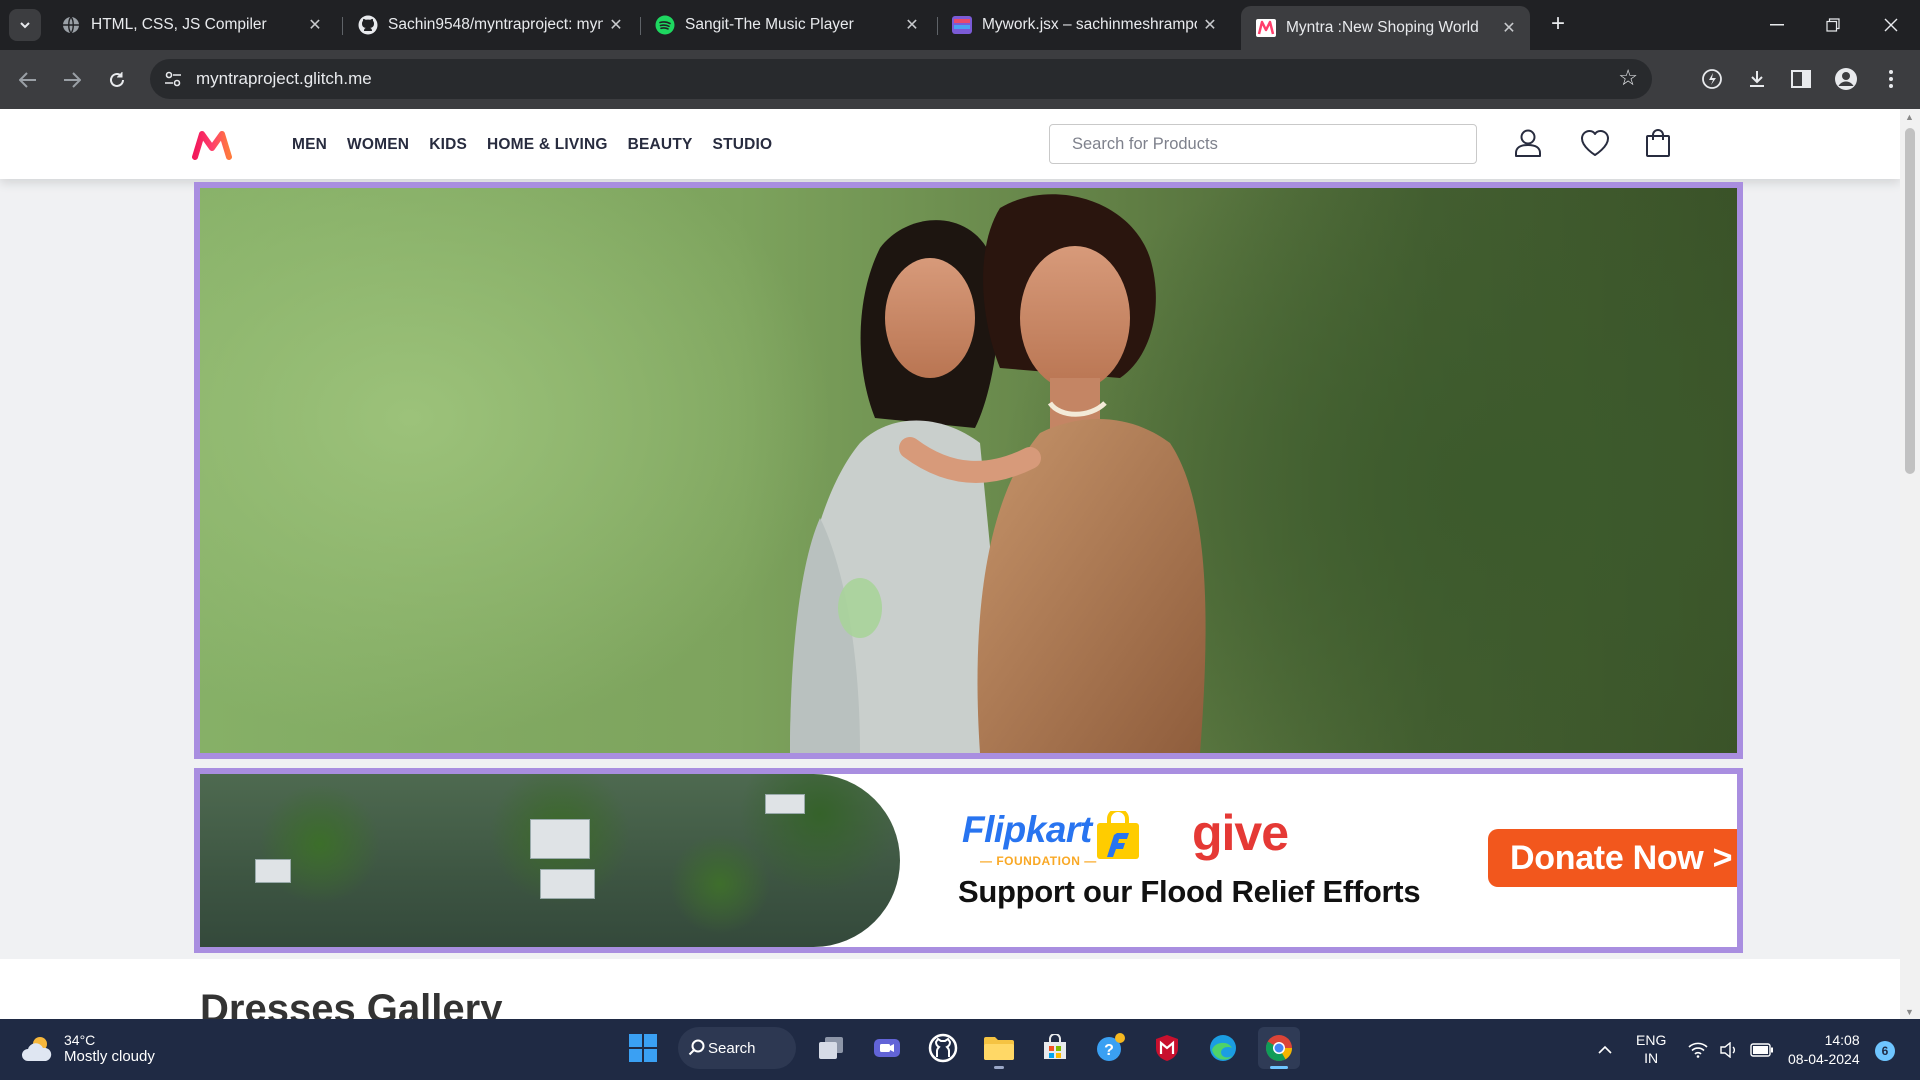 The image size is (1920, 1080). What do you see at coordinates (1382, 27) in the screenshot?
I see `tab-title: Myntra :New Shoping World` at bounding box center [1382, 27].